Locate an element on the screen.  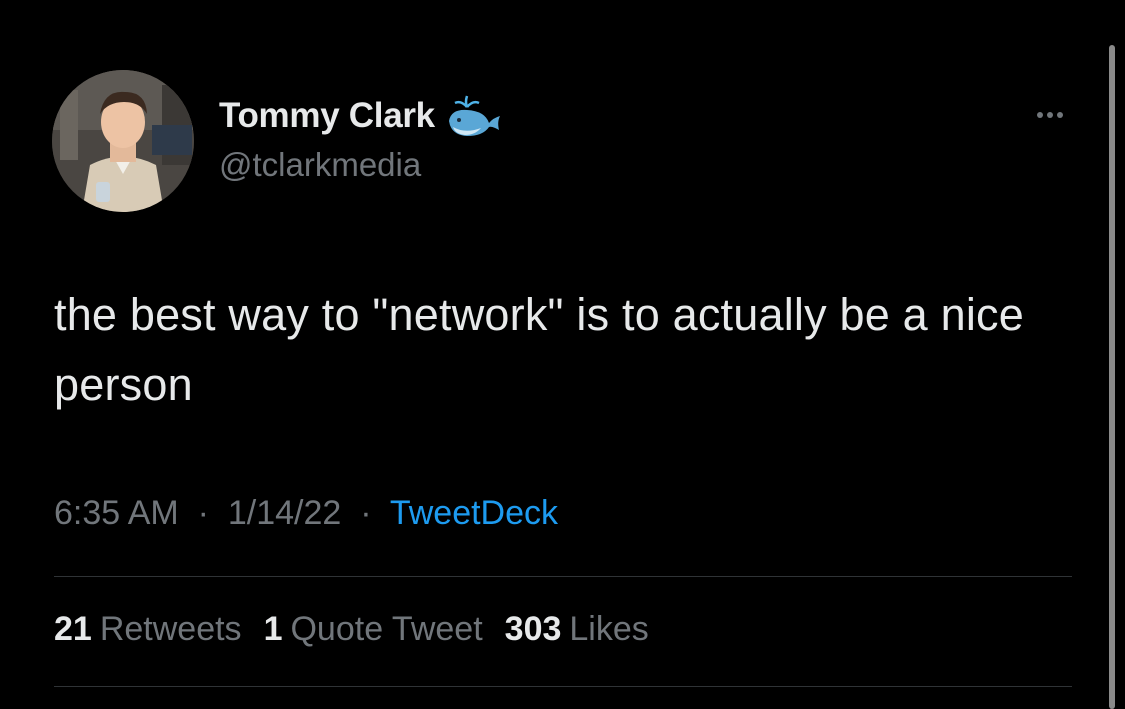
likes-stat: 303 Likes is located at coordinates (577, 629).